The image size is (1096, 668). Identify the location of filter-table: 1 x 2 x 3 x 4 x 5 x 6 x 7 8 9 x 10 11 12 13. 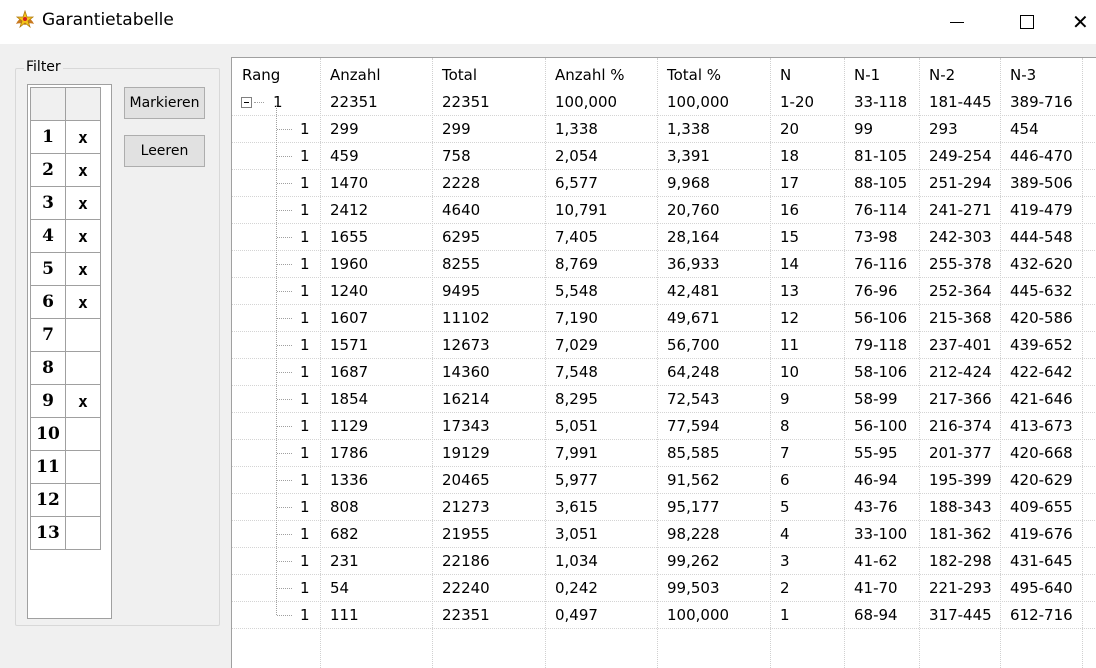
(65, 318).